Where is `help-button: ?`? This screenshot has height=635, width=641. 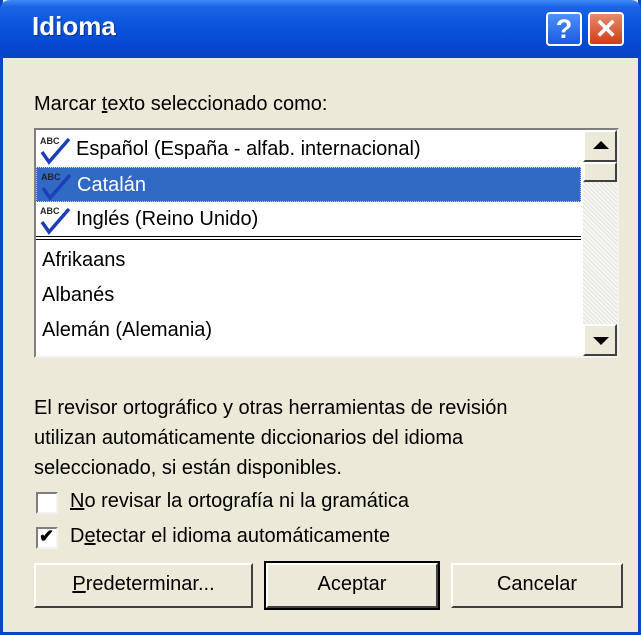
help-button: ? is located at coordinates (564, 29).